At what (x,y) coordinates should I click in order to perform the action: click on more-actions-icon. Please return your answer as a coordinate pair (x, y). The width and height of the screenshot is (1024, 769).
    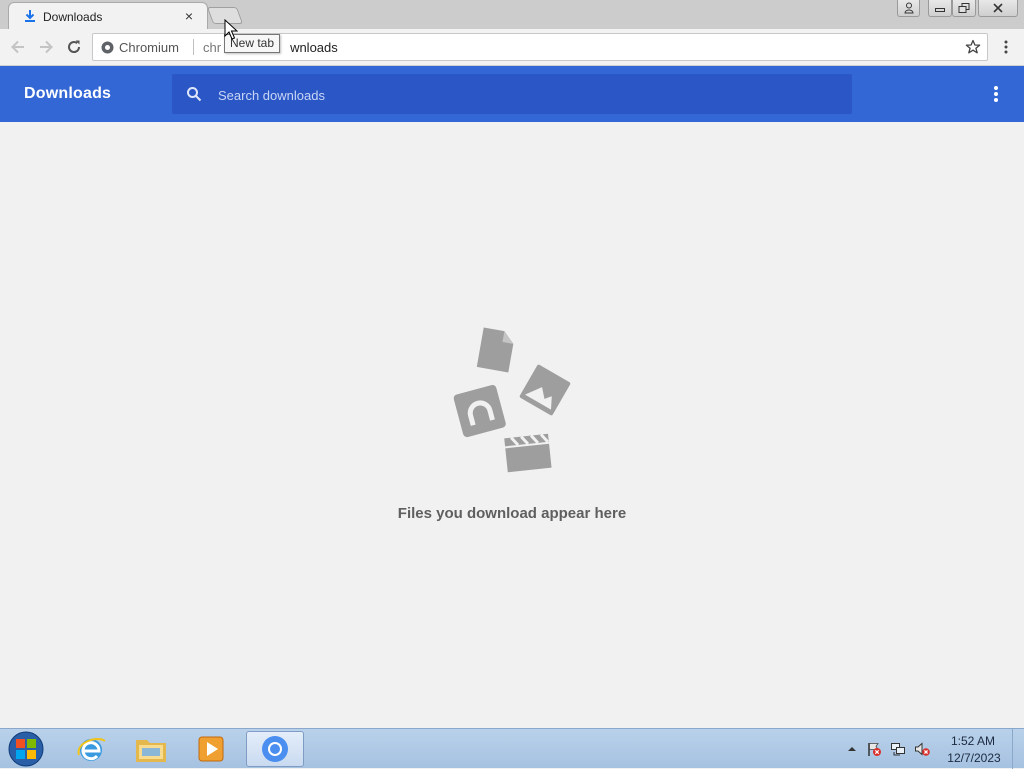
    Looking at the image, I should click on (996, 94).